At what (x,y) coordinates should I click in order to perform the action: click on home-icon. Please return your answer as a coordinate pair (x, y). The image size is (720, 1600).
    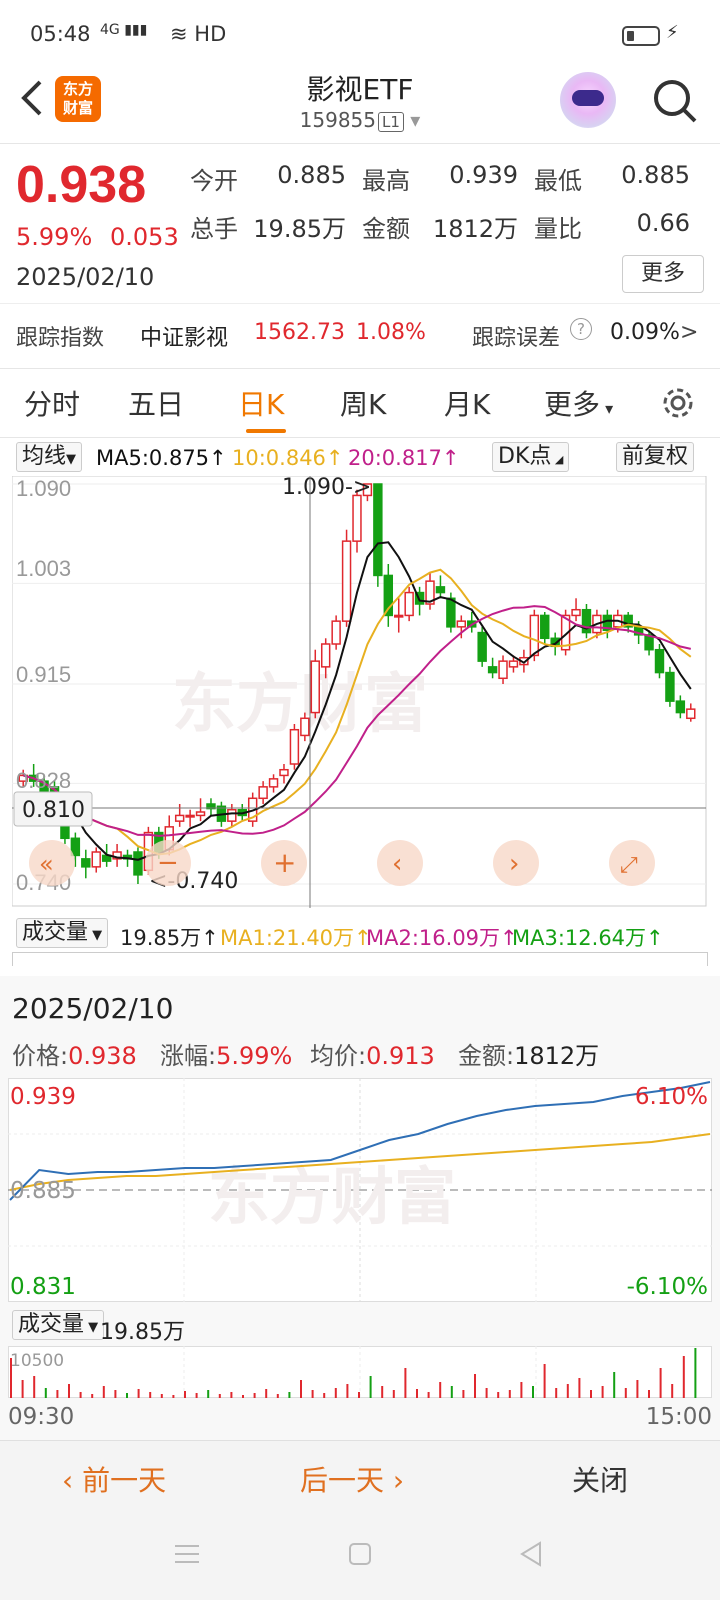
    Looking at the image, I should click on (360, 1554).